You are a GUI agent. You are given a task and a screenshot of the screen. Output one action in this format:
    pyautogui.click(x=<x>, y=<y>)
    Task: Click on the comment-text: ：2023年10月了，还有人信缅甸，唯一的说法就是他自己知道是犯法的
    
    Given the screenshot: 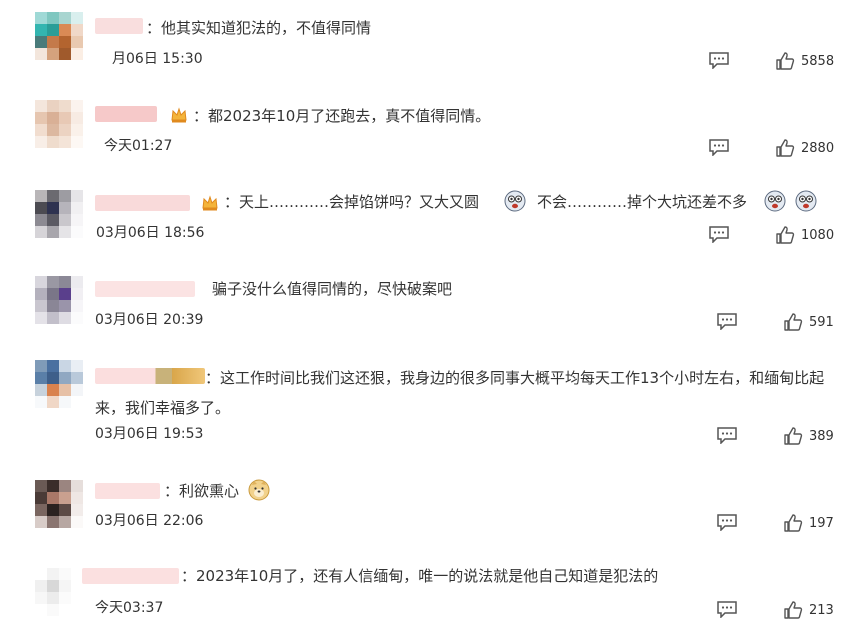 What is the action you would take?
    pyautogui.click(x=420, y=576)
    